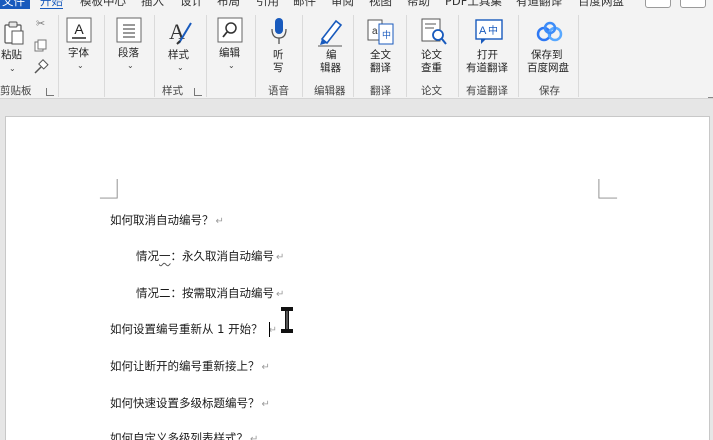 The width and height of the screenshot is (713, 440). What do you see at coordinates (51, 4) in the screenshot?
I see `tab-home: 开始` at bounding box center [51, 4].